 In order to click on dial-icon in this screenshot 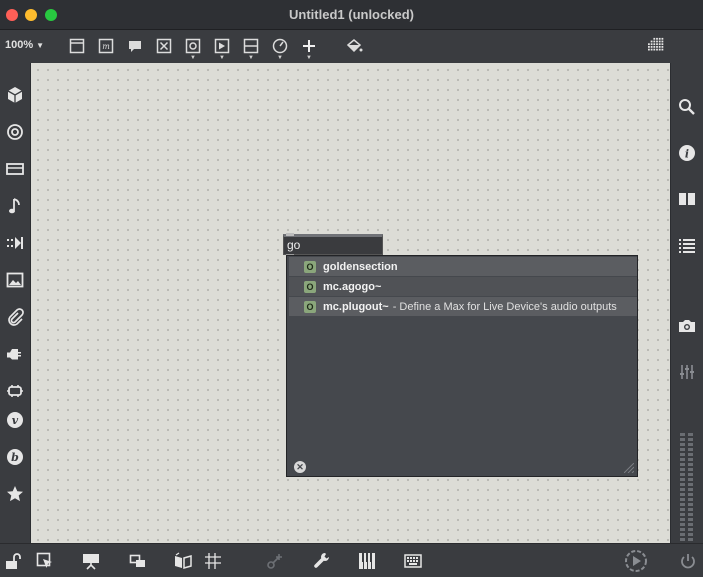, I will do `click(280, 46)`.